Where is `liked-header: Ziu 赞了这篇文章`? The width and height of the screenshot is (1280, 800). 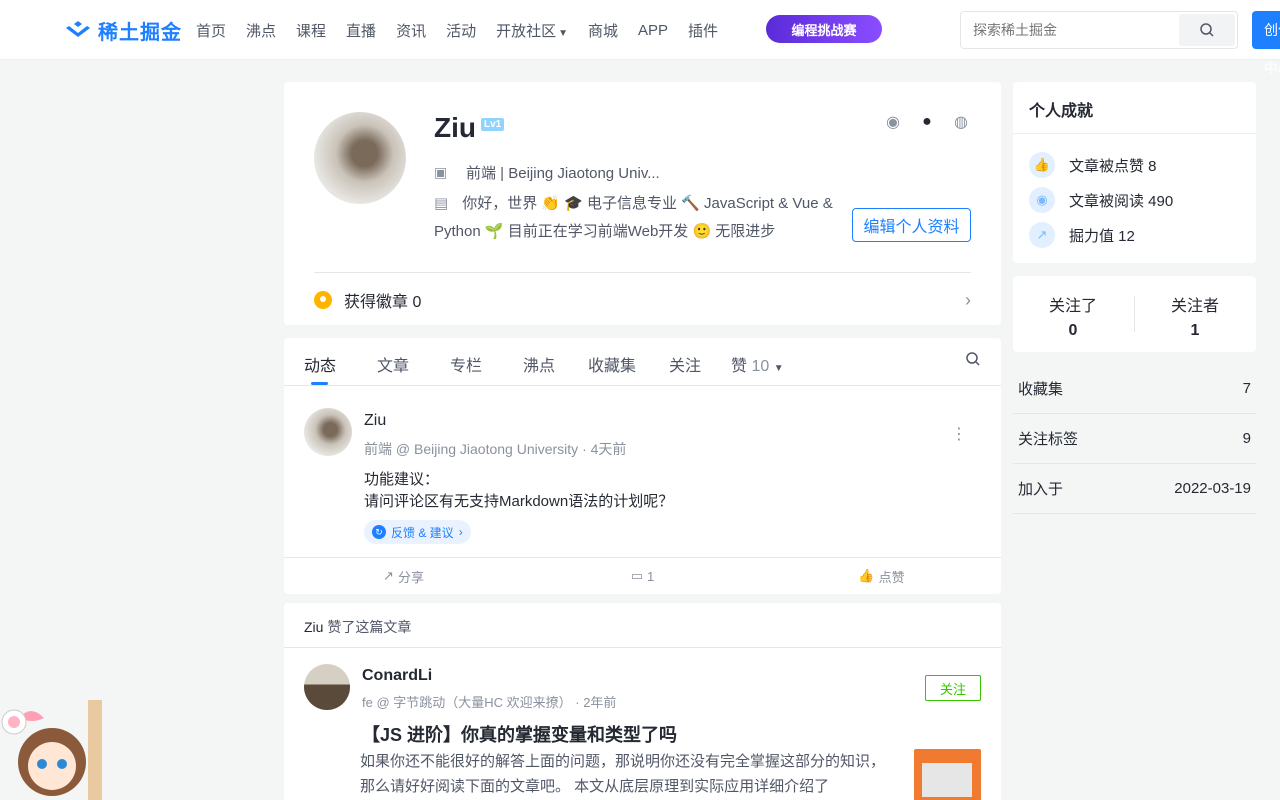 liked-header: Ziu 赞了这篇文章 is located at coordinates (357, 627).